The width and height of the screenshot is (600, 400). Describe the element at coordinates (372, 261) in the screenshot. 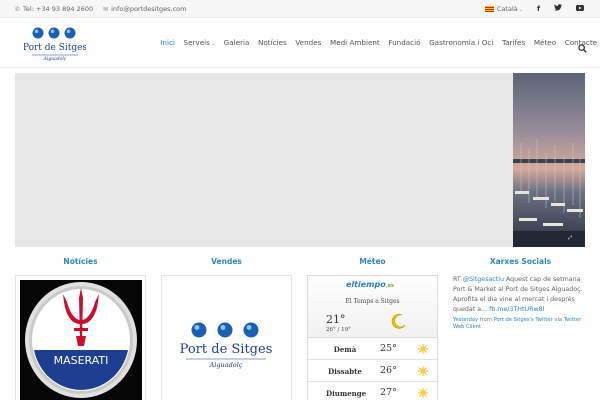

I see `heading-meteo: Méteo` at that location.